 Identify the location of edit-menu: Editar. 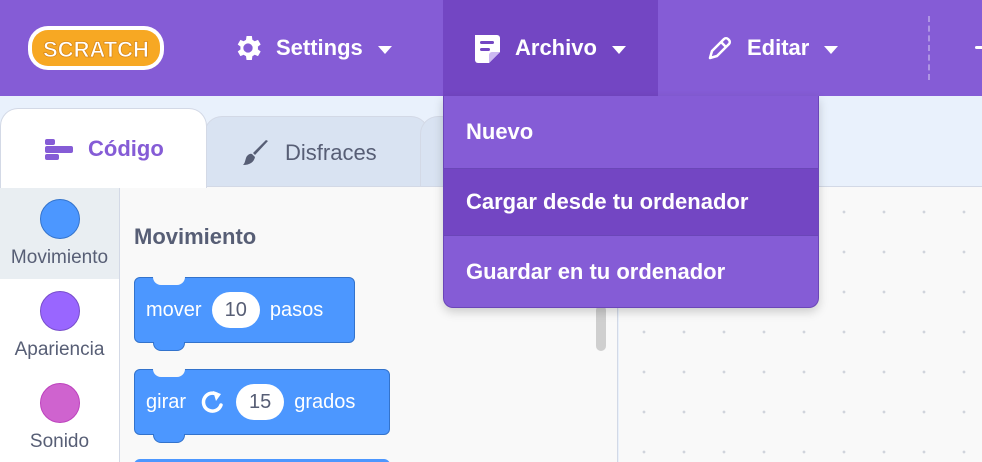
(772, 48).